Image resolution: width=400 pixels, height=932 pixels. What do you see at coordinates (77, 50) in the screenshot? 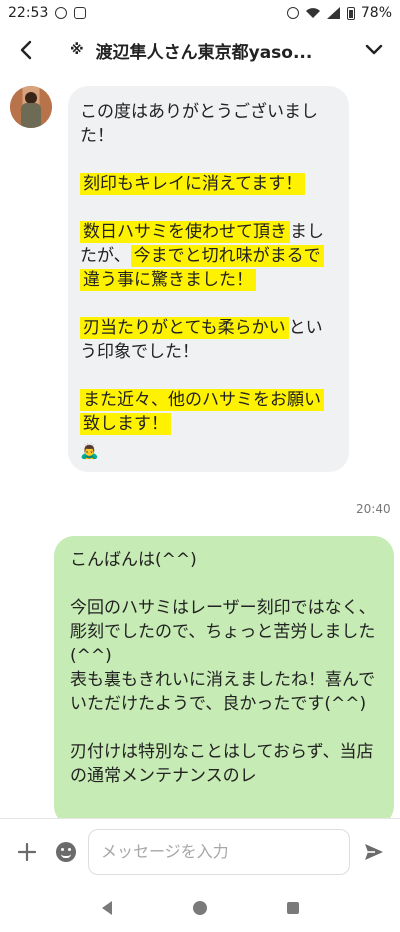
I see `title-mark: ※` at bounding box center [77, 50].